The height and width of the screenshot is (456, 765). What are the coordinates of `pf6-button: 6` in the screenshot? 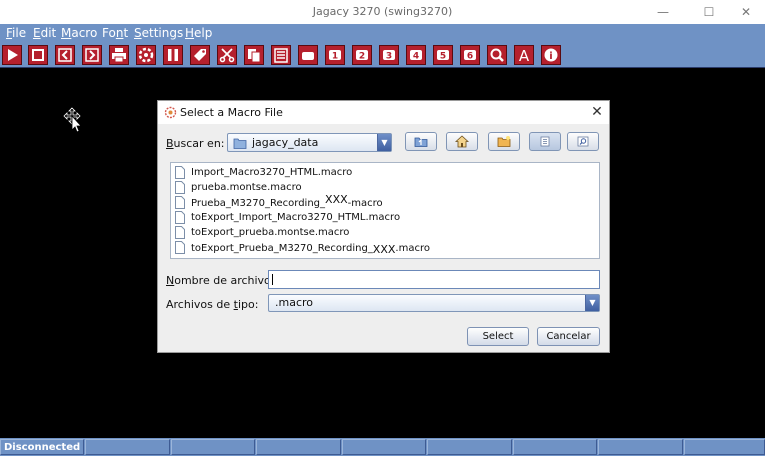 It's located at (470, 55).